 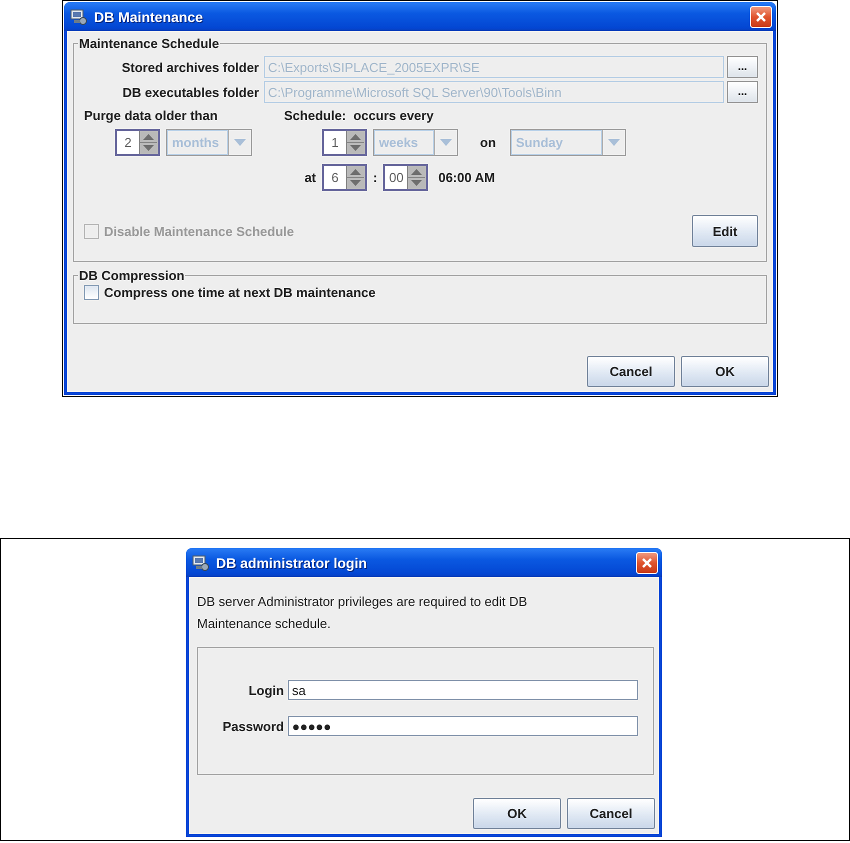 I want to click on edit-button: Edit, so click(x=725, y=231).